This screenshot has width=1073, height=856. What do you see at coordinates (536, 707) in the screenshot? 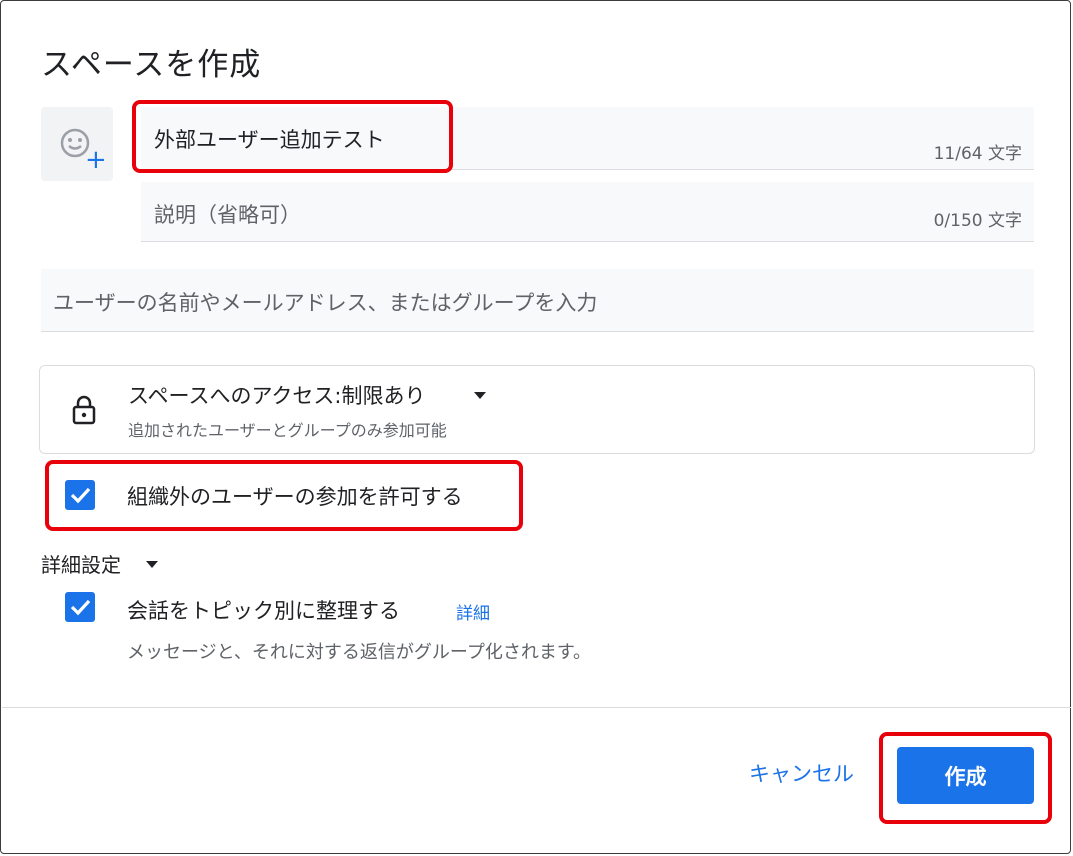
I see `footer-divider` at bounding box center [536, 707].